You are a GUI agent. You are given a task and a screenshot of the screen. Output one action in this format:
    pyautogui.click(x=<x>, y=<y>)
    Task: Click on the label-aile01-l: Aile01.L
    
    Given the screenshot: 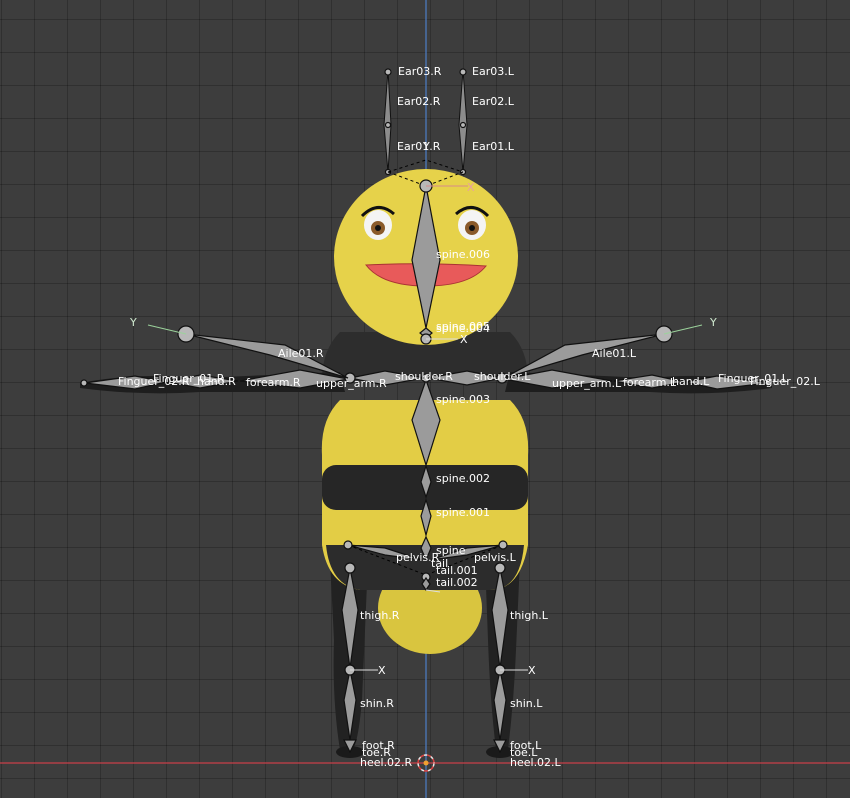 What is the action you would take?
    pyautogui.click(x=614, y=353)
    